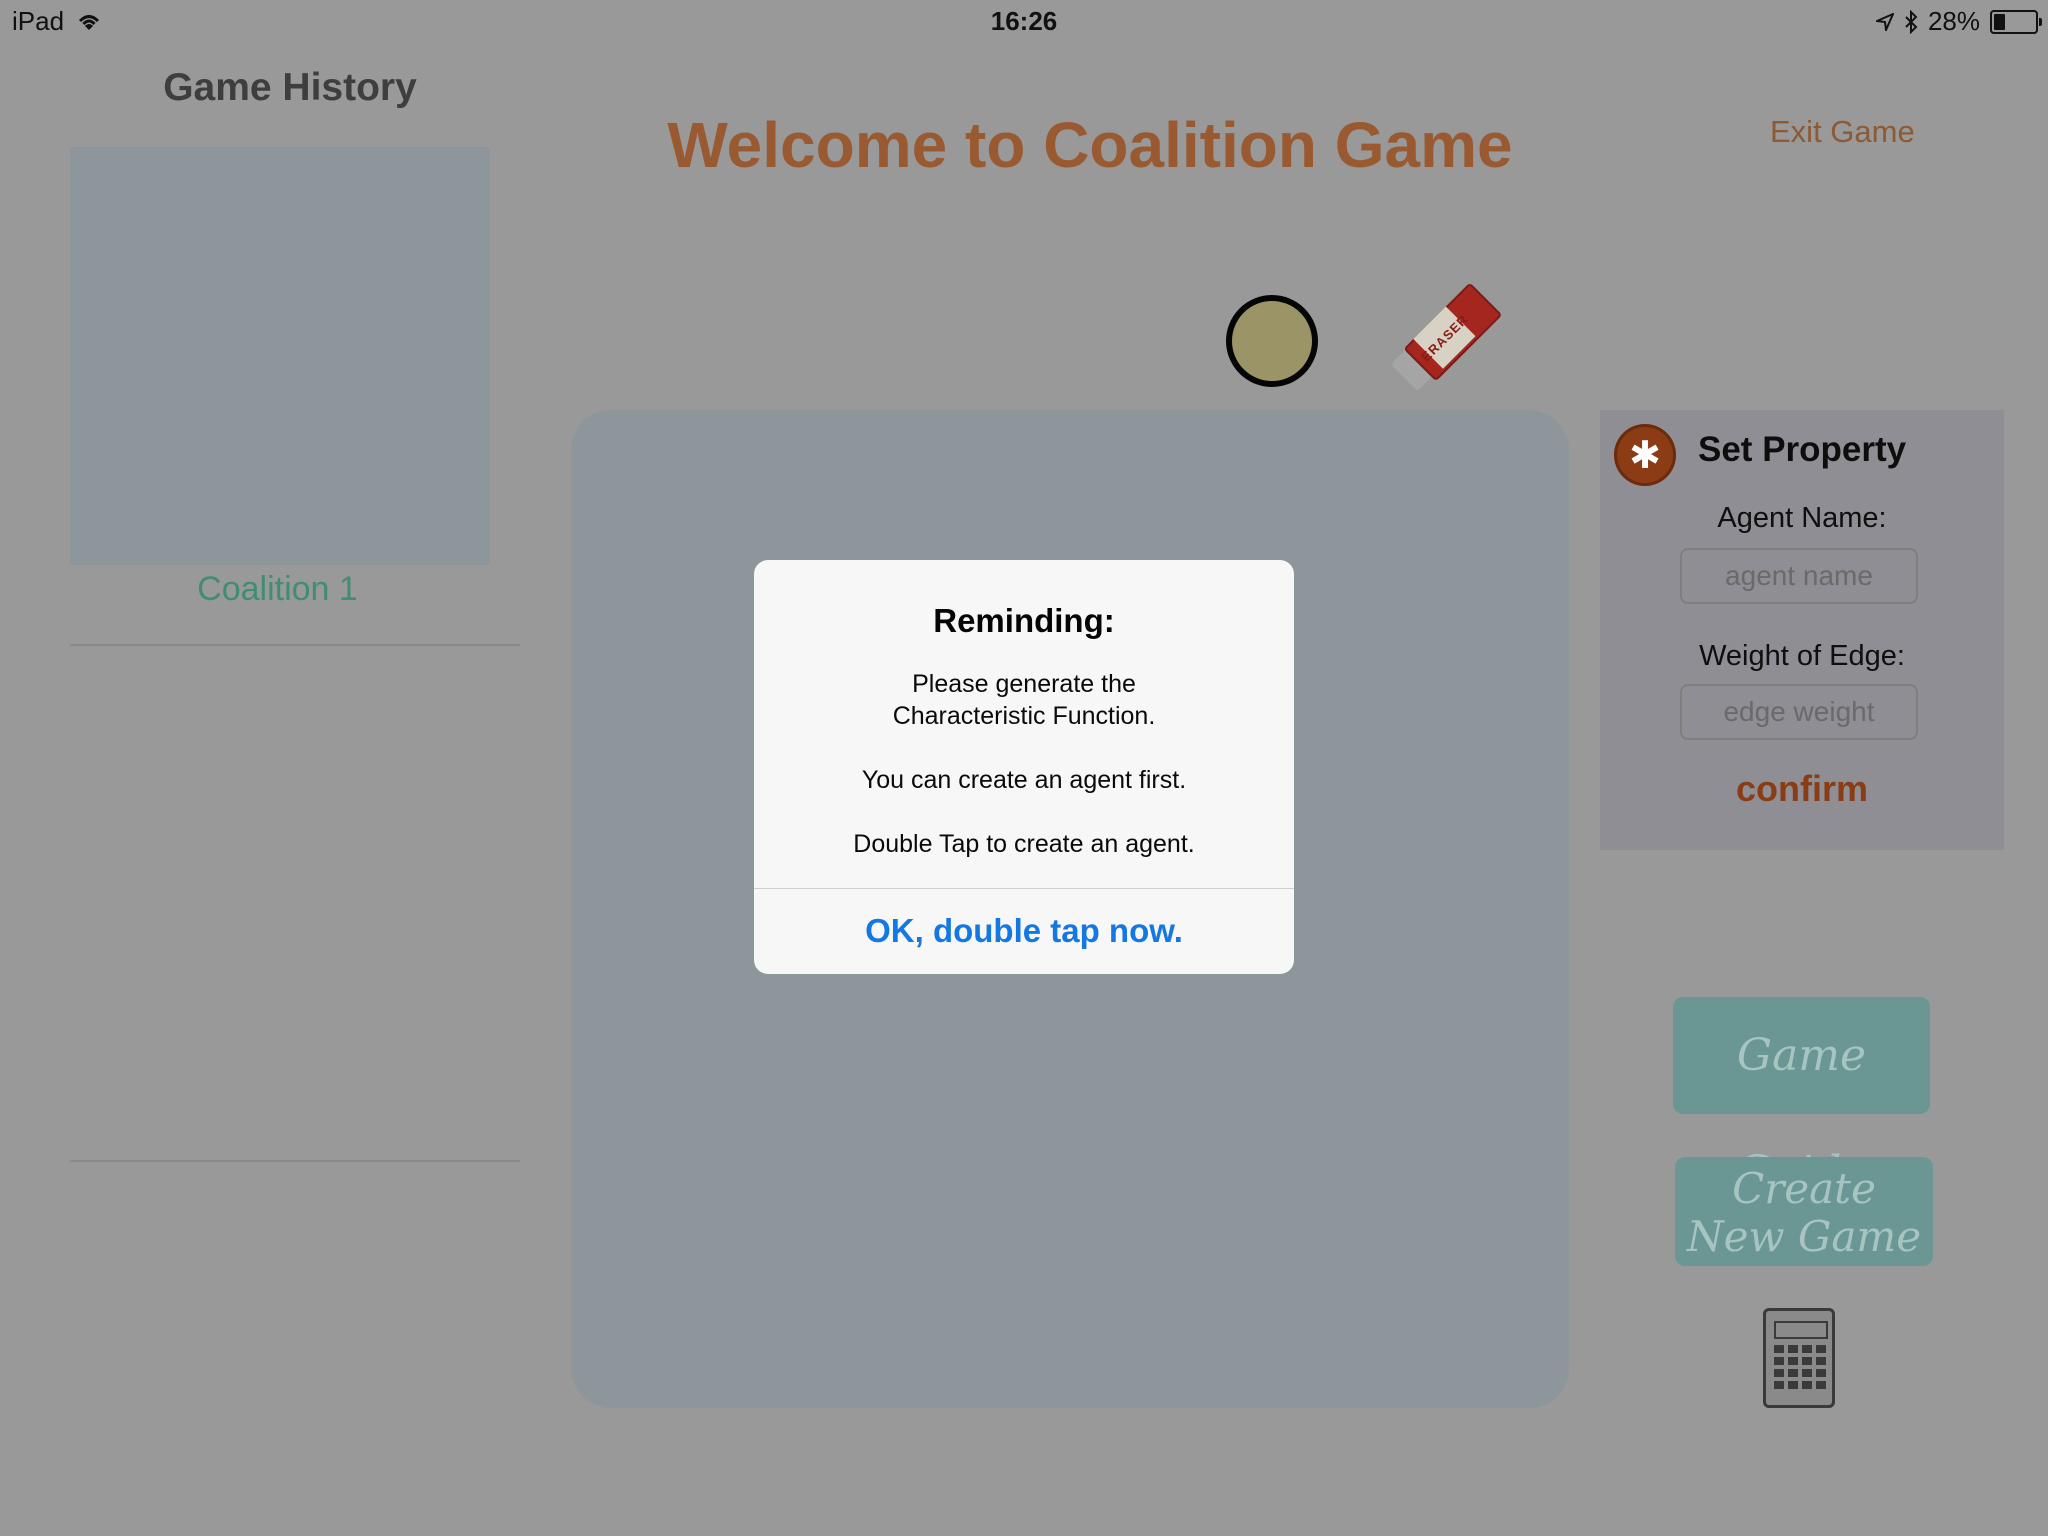 The height and width of the screenshot is (1536, 2048). I want to click on status-bar-right: 28%, so click(1958, 21).